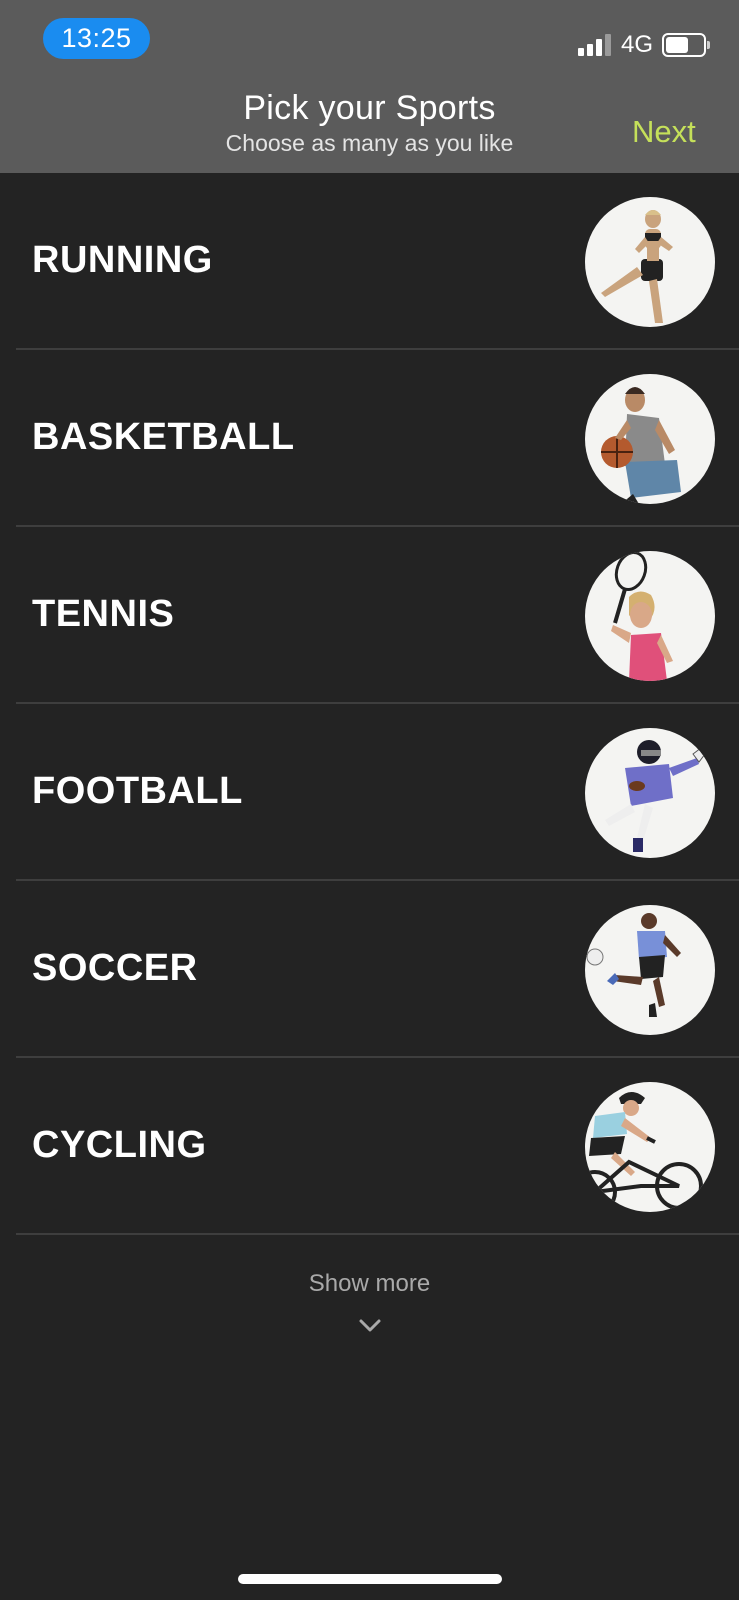 The image size is (739, 1600). Describe the element at coordinates (595, 45) in the screenshot. I see `signal-icon` at that location.